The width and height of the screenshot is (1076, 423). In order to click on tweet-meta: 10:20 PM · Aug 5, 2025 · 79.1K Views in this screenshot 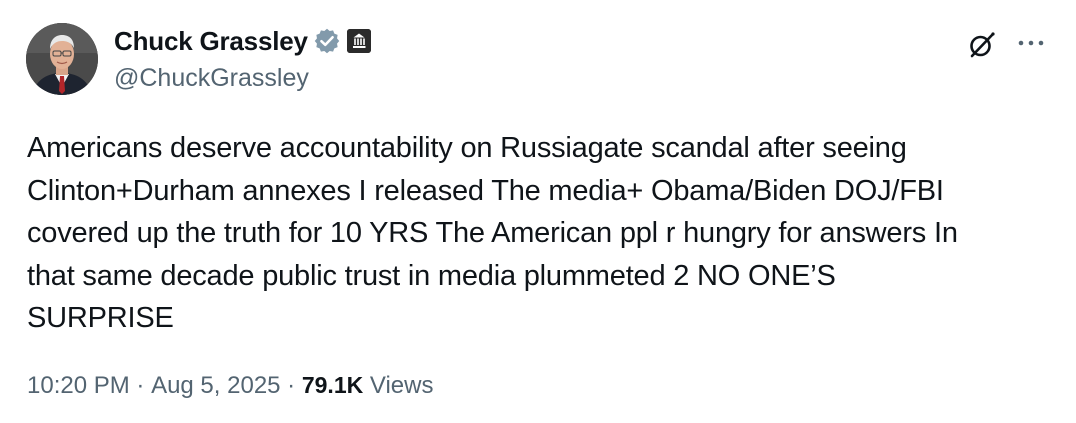, I will do `click(230, 386)`.